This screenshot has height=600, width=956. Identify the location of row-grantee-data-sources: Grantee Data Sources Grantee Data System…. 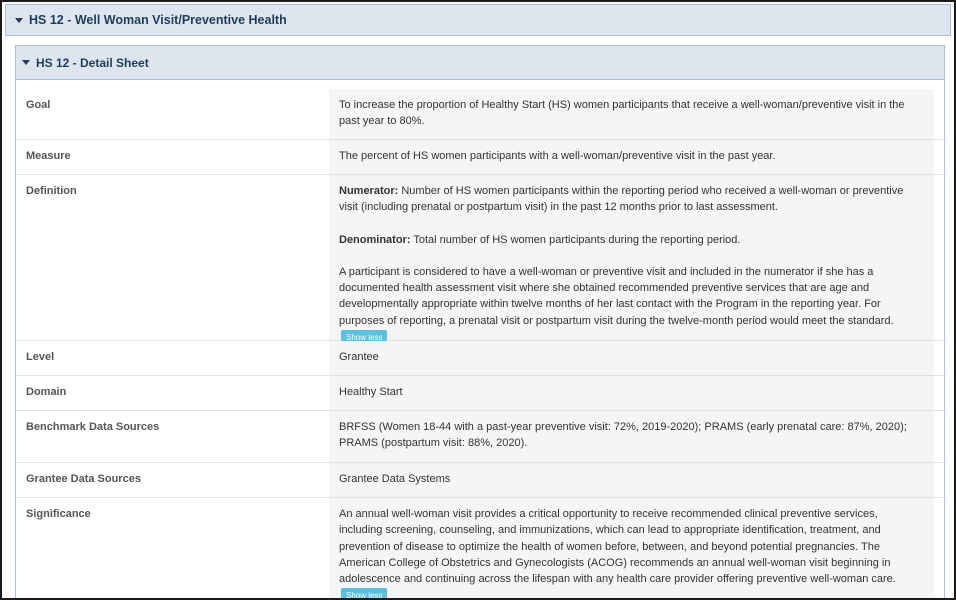
(481, 480).